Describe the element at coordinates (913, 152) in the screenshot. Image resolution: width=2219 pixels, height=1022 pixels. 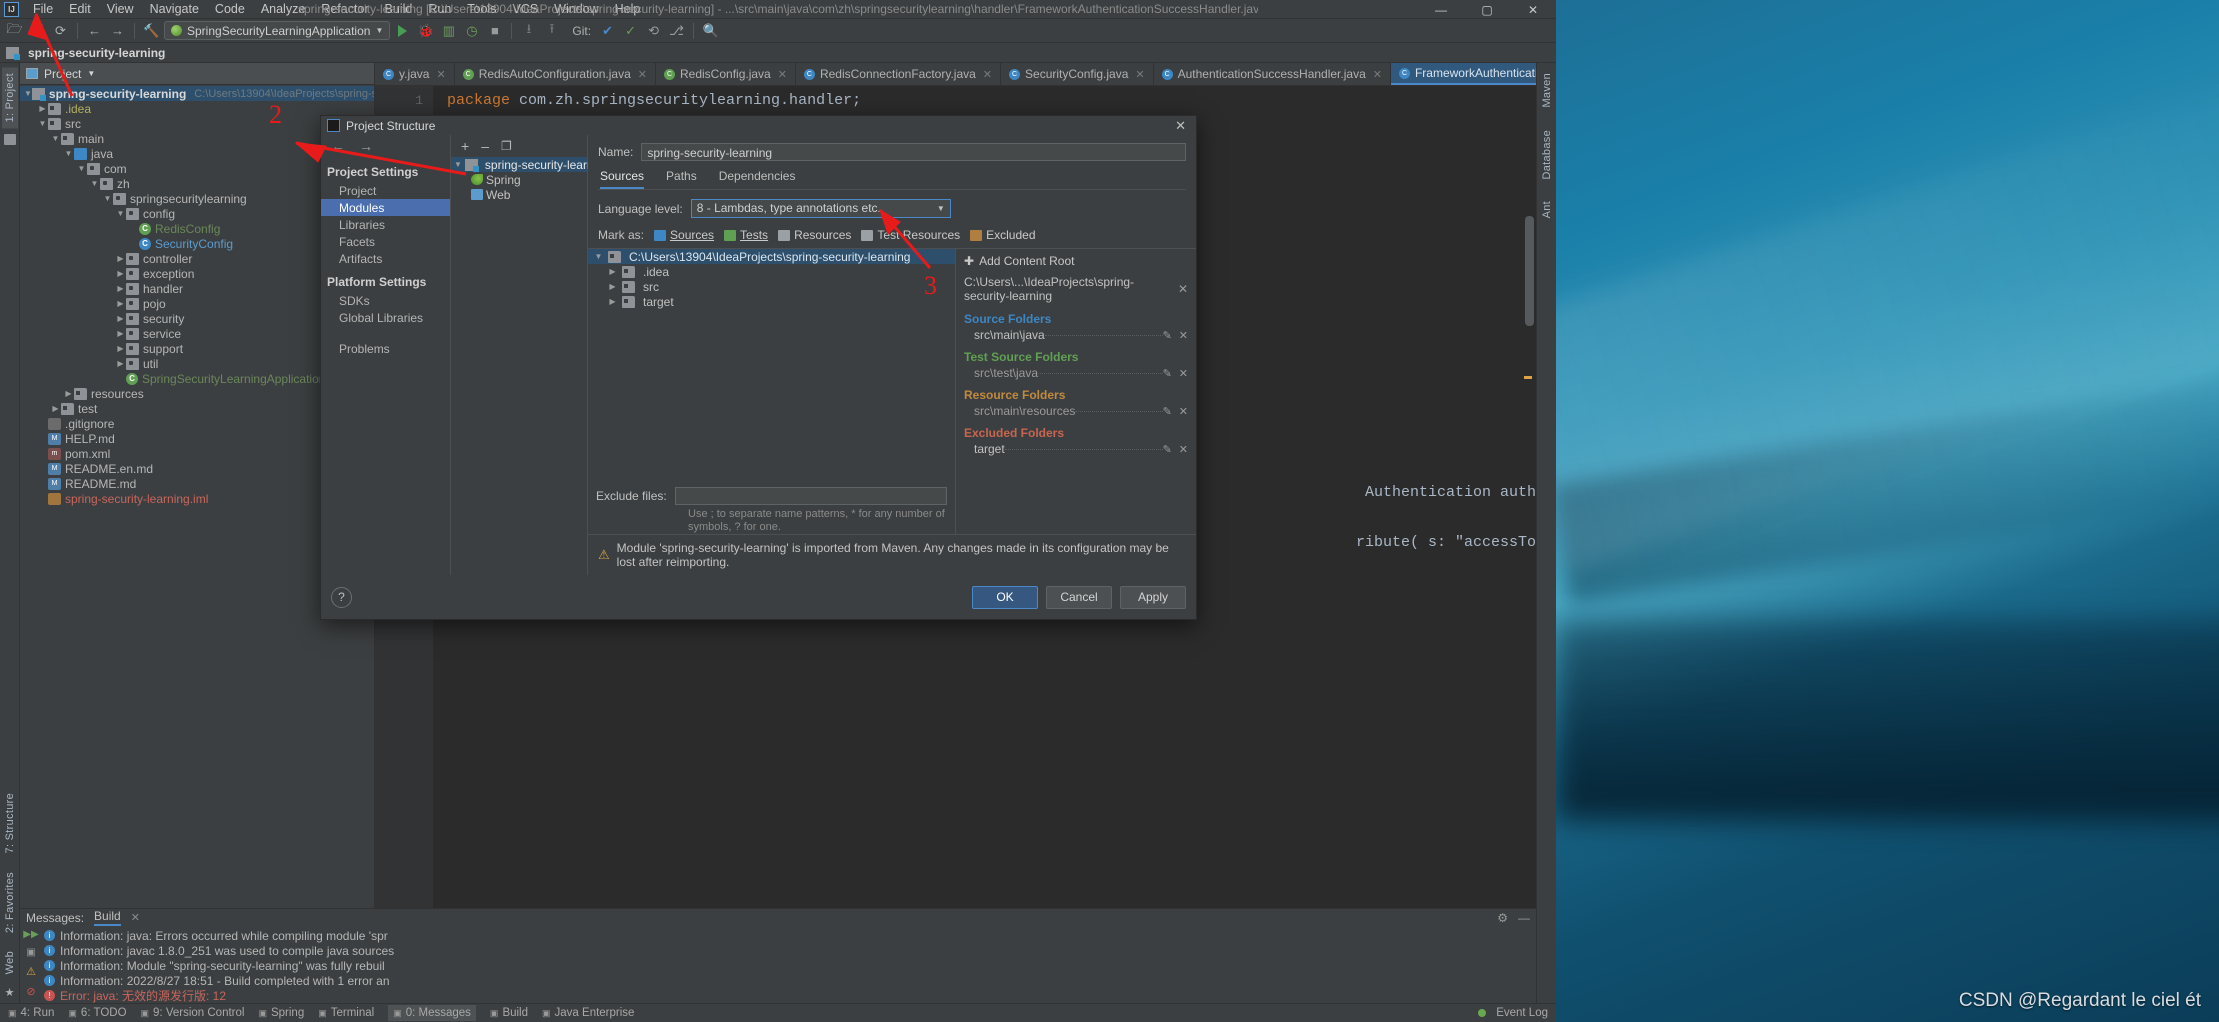
I see `module-name-input: spring-security-learning` at that location.